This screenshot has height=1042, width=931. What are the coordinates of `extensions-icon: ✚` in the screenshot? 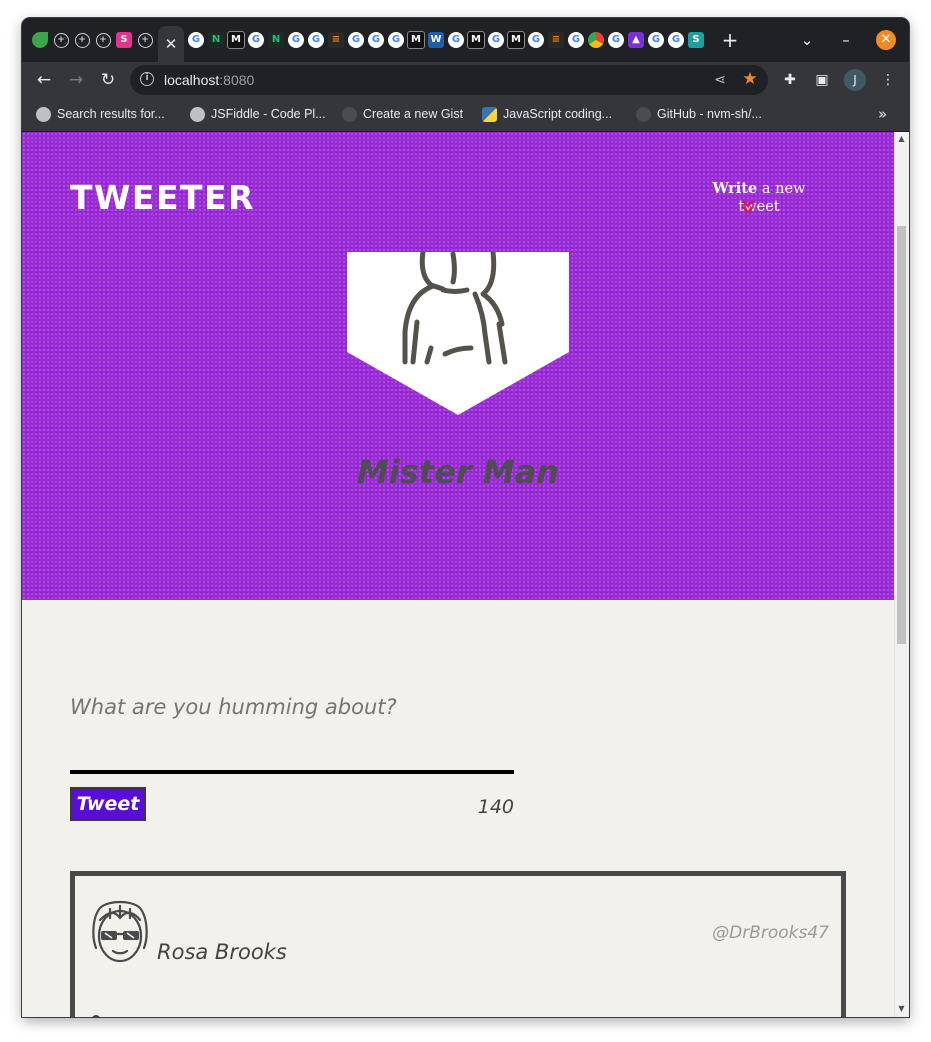 It's located at (790, 80).